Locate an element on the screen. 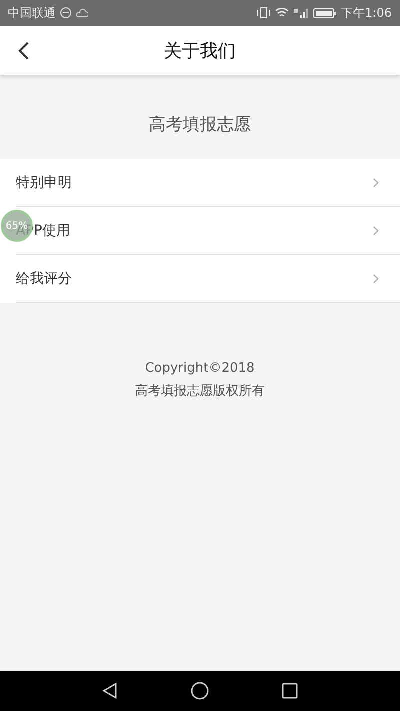 This screenshot has width=400, height=711. copyright-text: Copyright©2018 is located at coordinates (200, 368).